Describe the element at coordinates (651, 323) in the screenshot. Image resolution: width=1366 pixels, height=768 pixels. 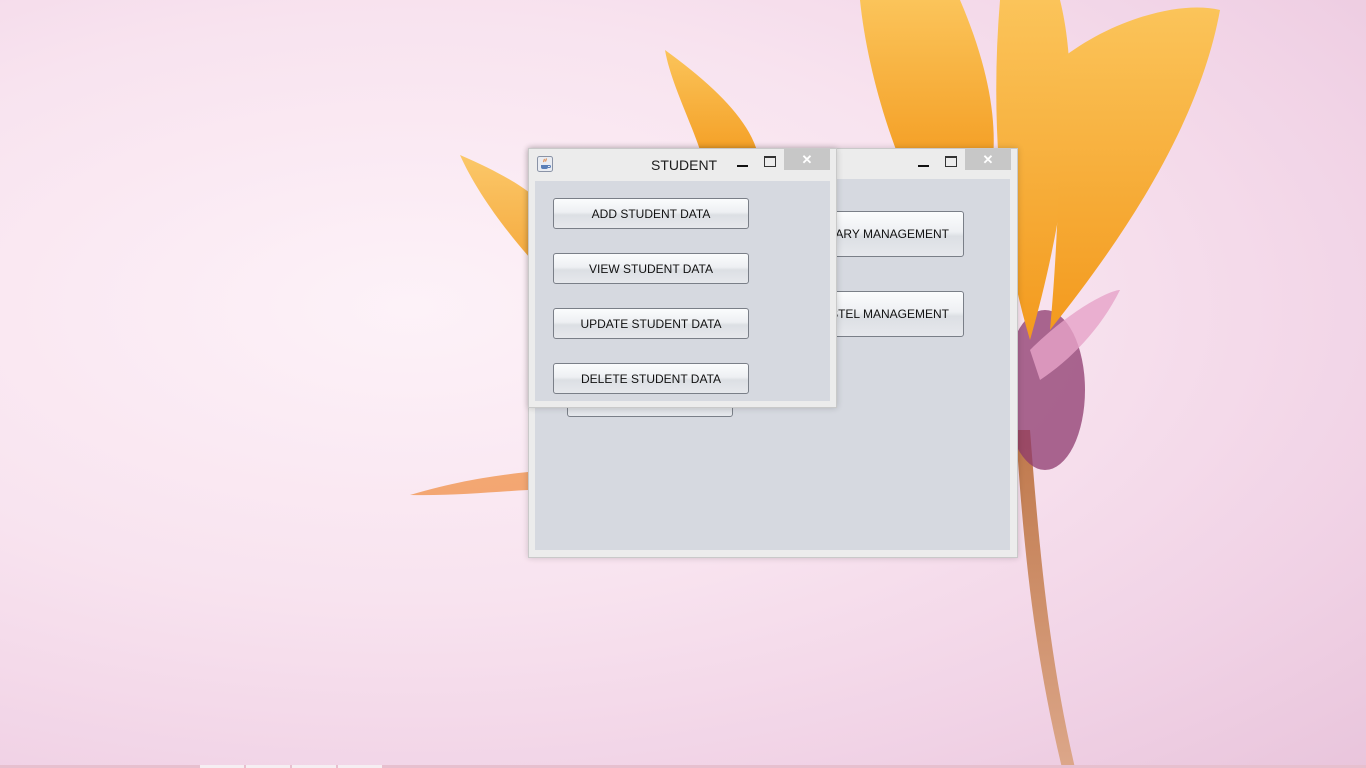
I see `update-student-data-button: UPDATE STUDENT DATA` at that location.